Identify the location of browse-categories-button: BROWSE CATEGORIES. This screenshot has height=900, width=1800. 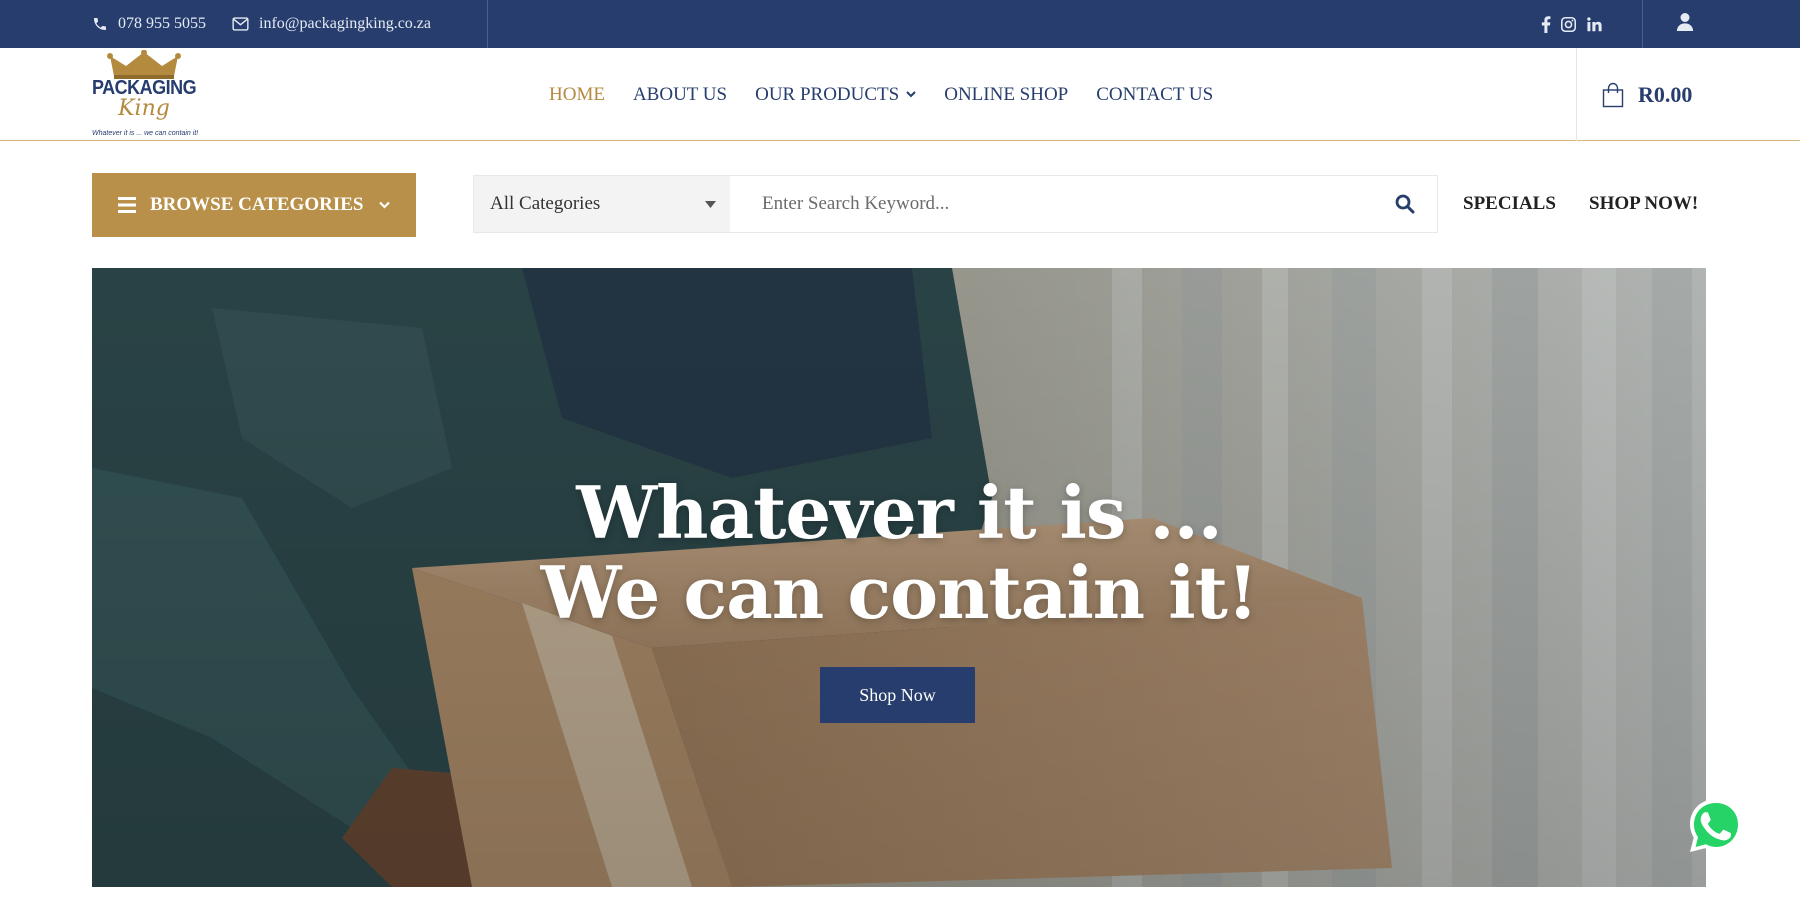
(254, 205).